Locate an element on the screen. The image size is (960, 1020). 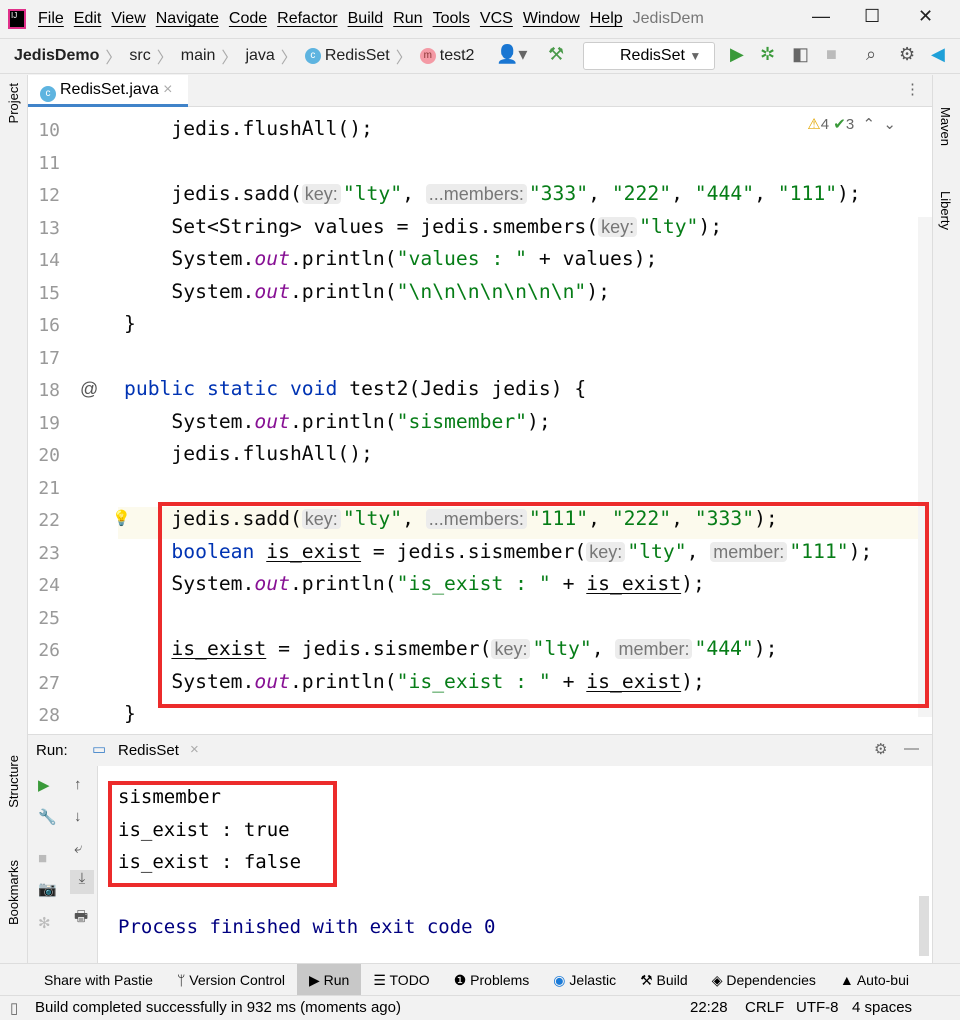
gear-icon: ⚙ is located at coordinates (907, 54).